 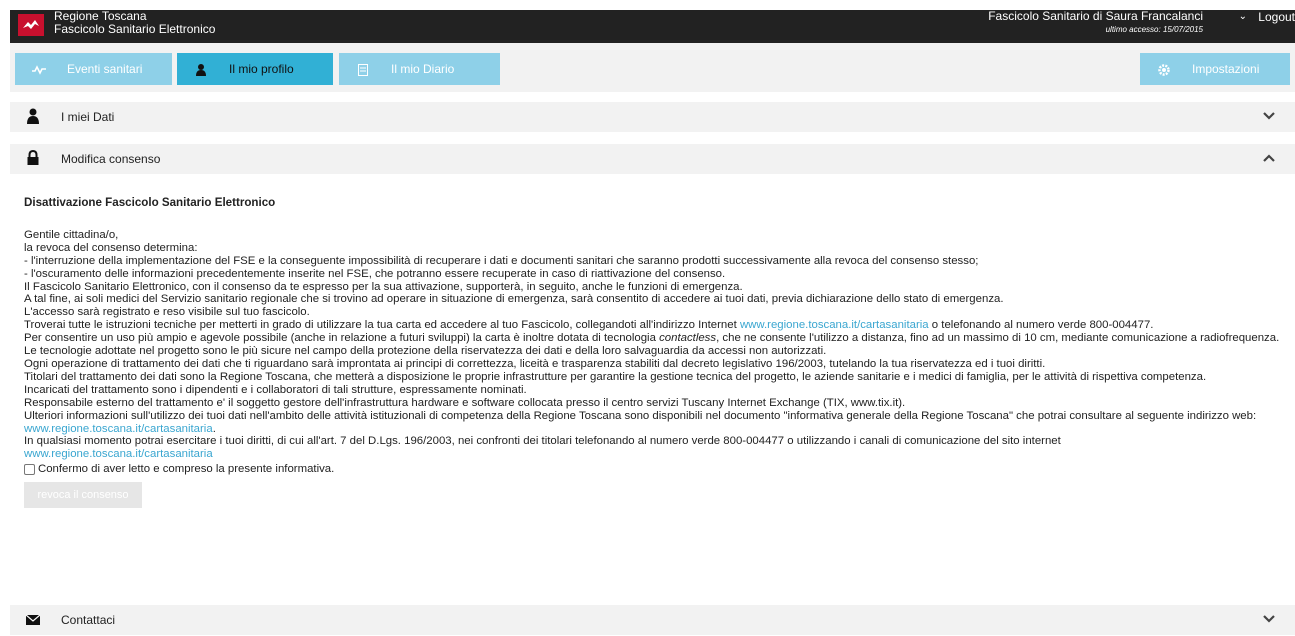 What do you see at coordinates (1276, 17) in the screenshot?
I see `logout-link: Logout` at bounding box center [1276, 17].